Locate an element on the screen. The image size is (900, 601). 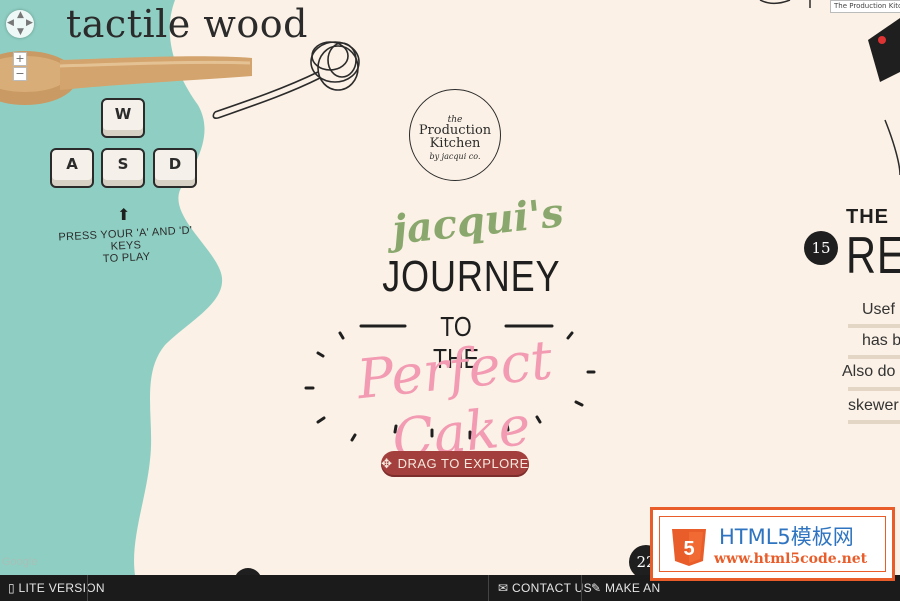
pan-up-icon: ▲ is located at coordinates (20, 15).